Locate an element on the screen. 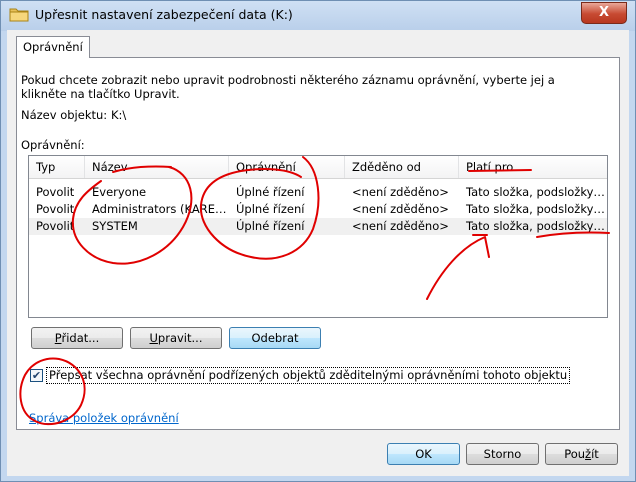  folder-icon is located at coordinates (19, 15).